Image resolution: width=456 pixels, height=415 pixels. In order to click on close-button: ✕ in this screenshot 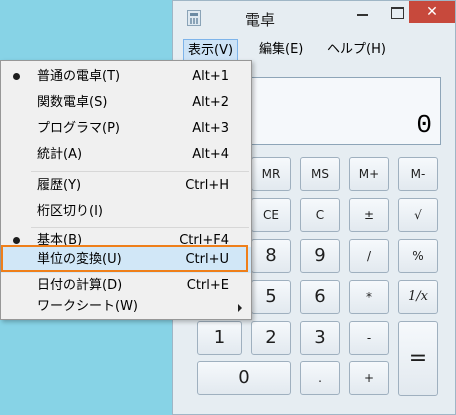, I will do `click(432, 12)`.